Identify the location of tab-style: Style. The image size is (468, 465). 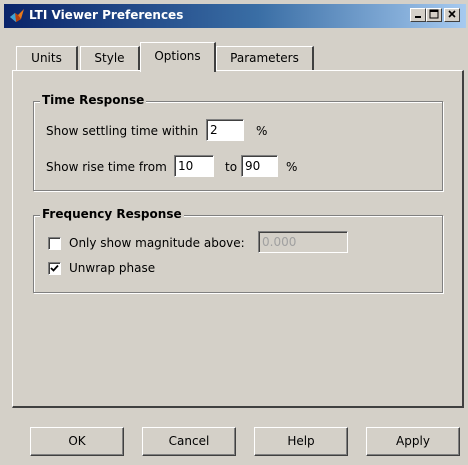
(110, 58).